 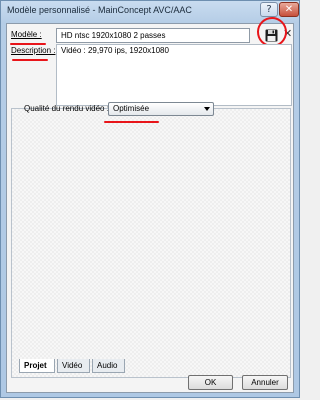 I want to click on model-label: Modèle :, so click(x=26, y=34).